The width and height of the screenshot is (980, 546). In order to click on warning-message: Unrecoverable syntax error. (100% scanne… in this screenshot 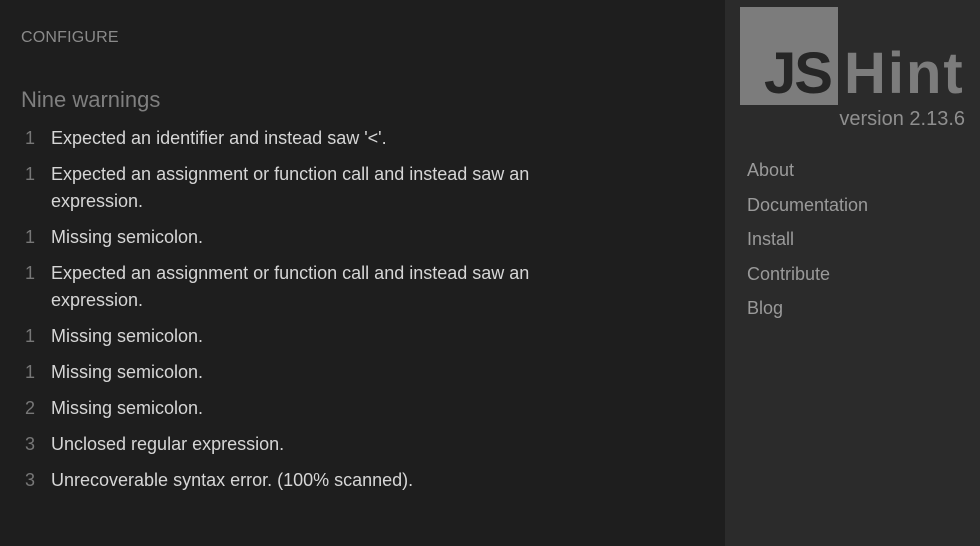, I will do `click(232, 480)`.